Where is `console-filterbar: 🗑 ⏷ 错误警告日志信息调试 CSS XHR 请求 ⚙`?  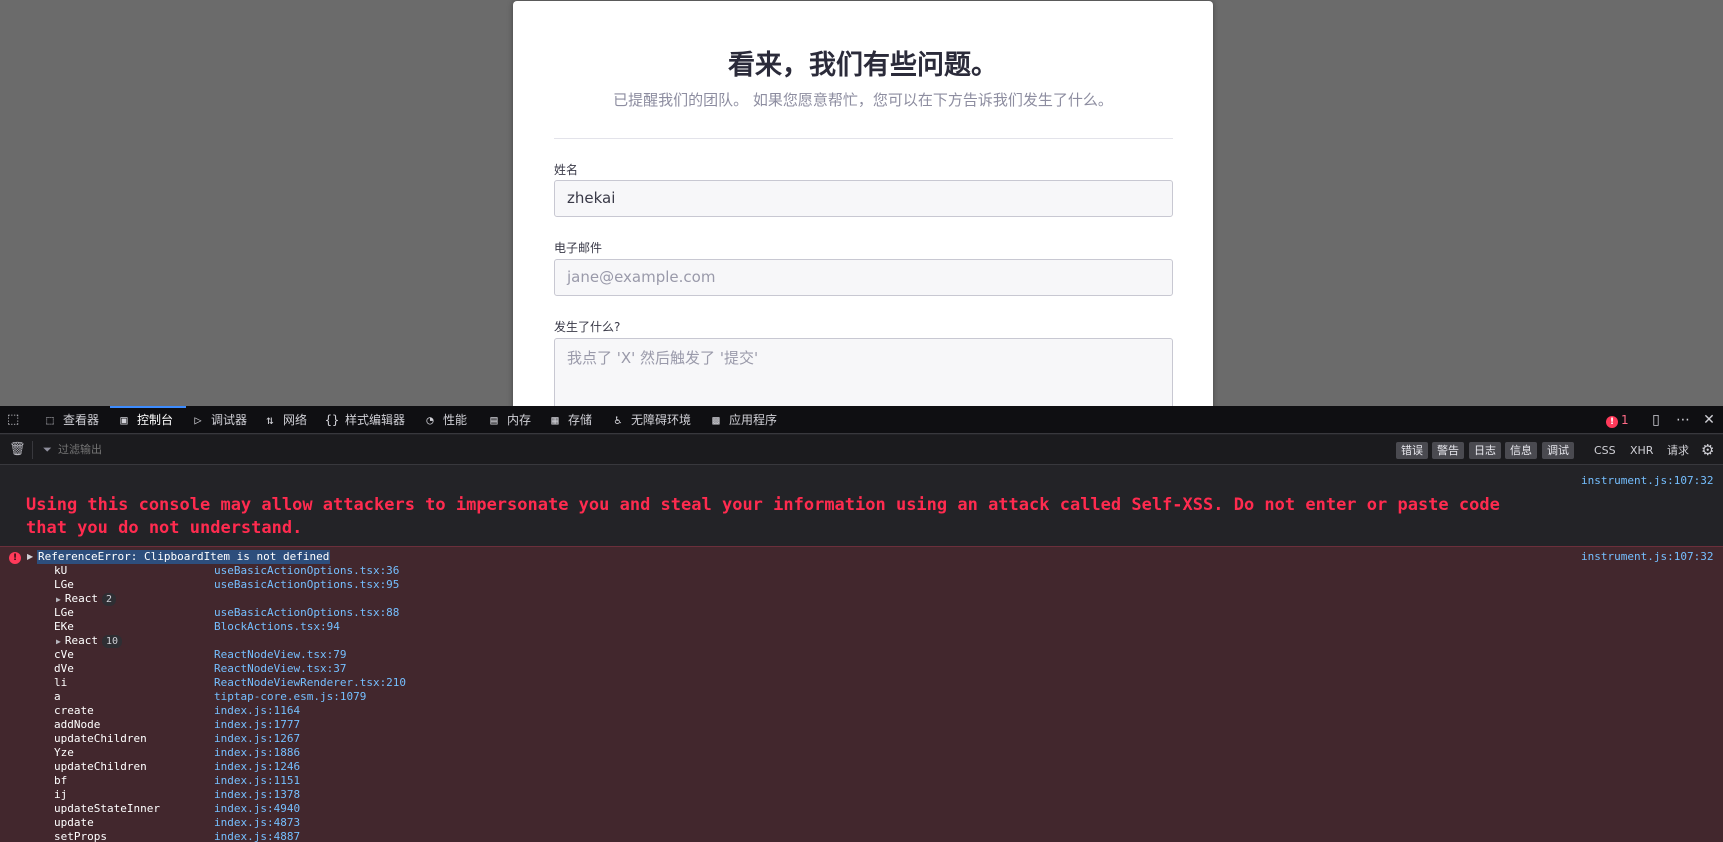 console-filterbar: 🗑 ⏷ 错误警告日志信息调试 CSS XHR 请求 ⚙ is located at coordinates (861, 450).